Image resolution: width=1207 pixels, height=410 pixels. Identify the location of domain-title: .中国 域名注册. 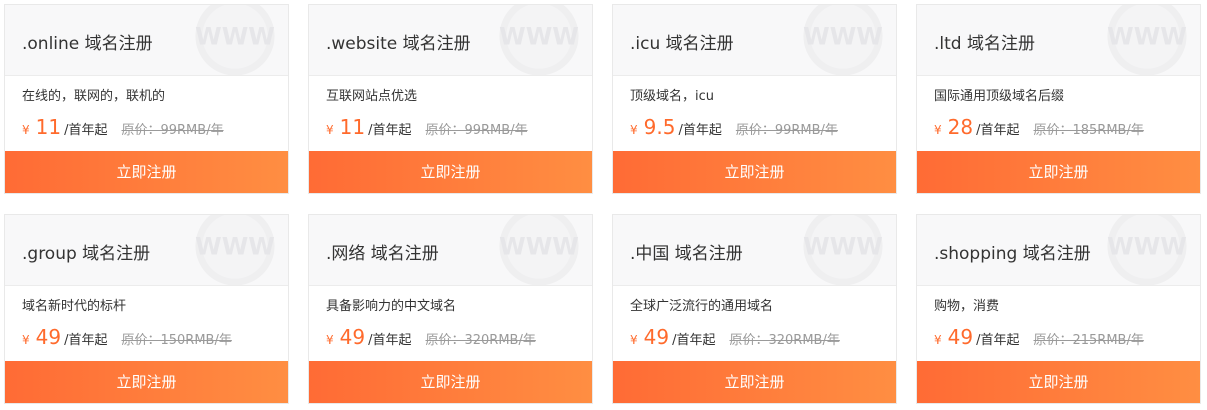
(686, 254).